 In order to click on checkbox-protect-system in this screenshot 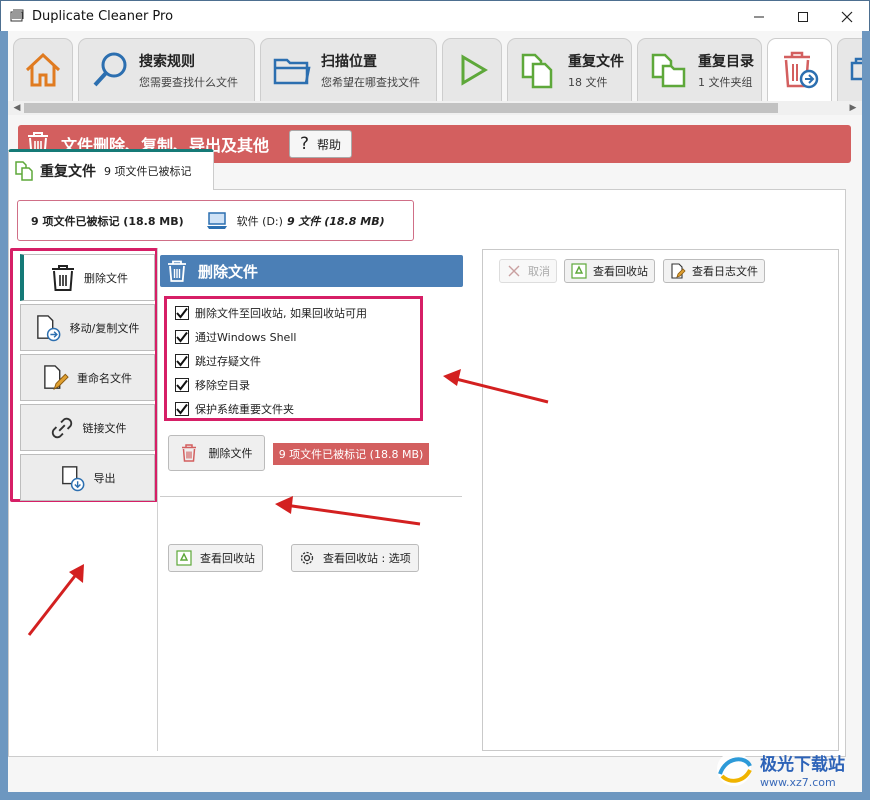, I will do `click(182, 409)`.